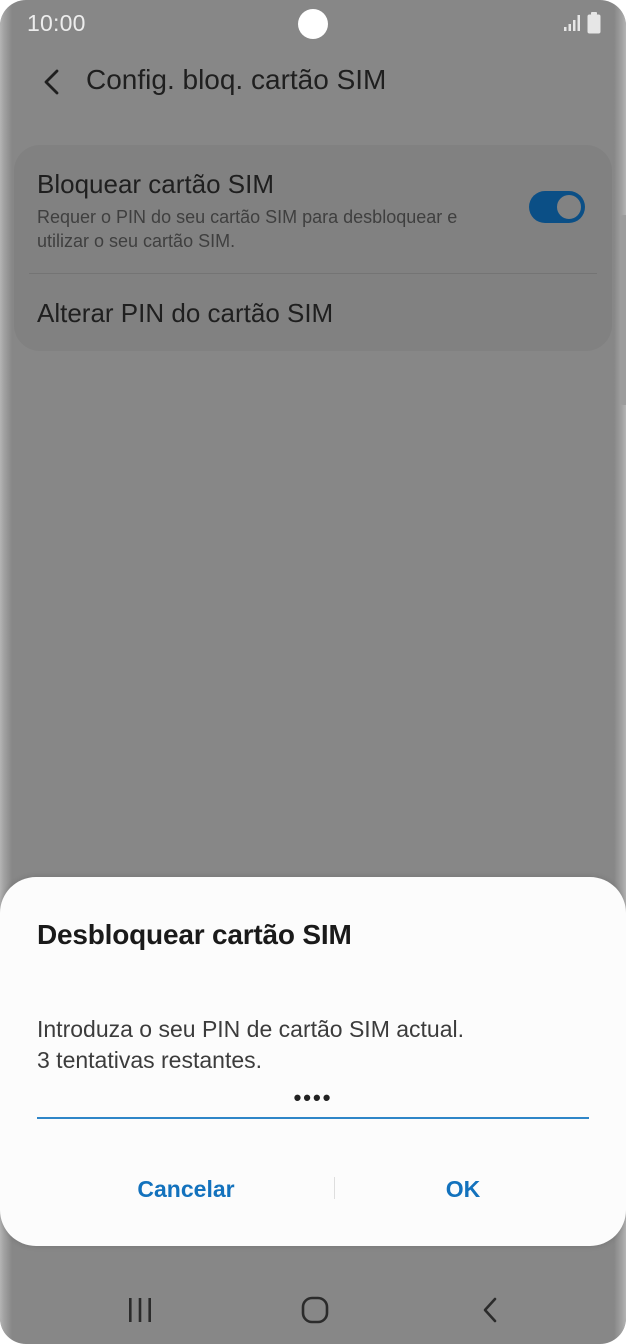 The width and height of the screenshot is (626, 1344). Describe the element at coordinates (236, 79) in the screenshot. I see `page-title: Config. bloq. cartão SIM` at that location.